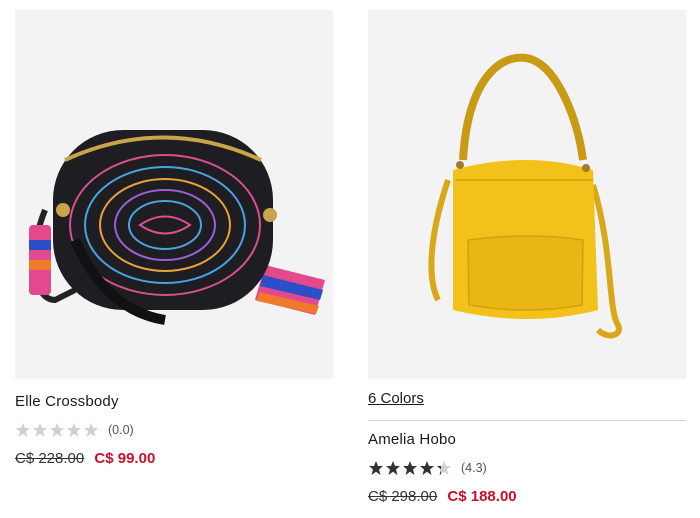 The image size is (700, 518). Describe the element at coordinates (125, 458) in the screenshot. I see `sale-price: C$ 99.00` at that location.